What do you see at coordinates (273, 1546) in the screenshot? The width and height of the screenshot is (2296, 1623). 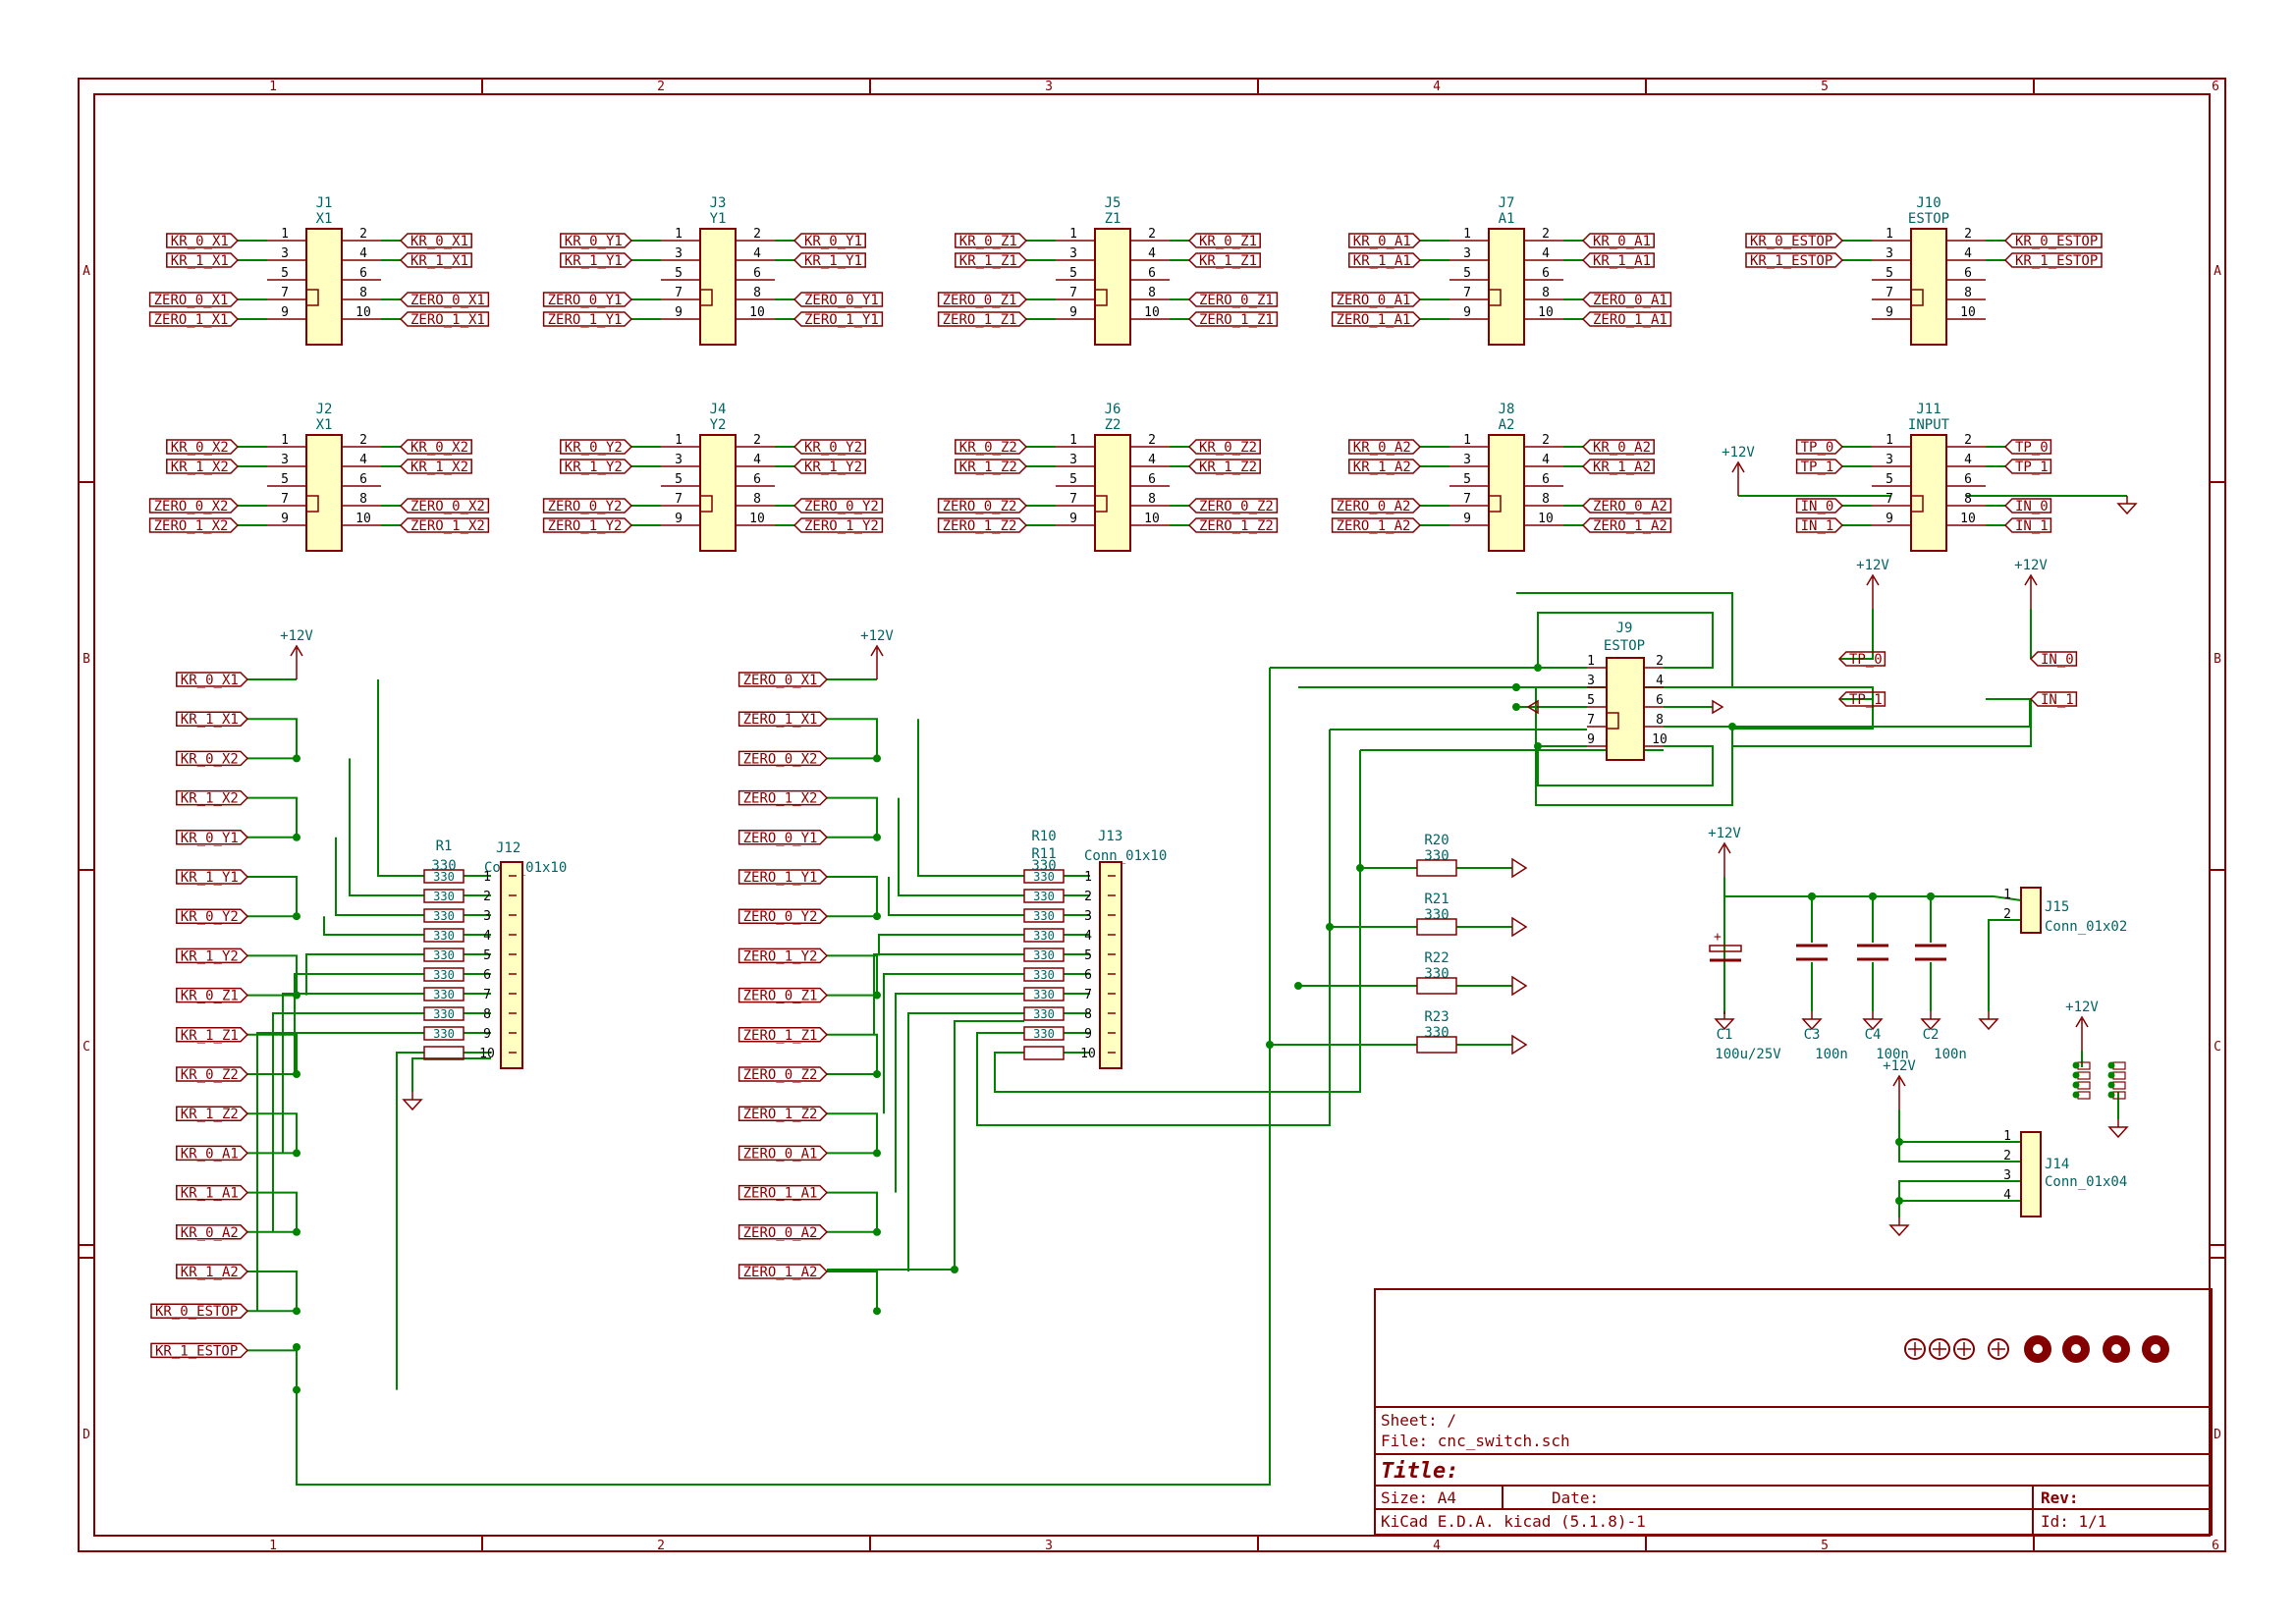 I see `column-label: 1` at bounding box center [273, 1546].